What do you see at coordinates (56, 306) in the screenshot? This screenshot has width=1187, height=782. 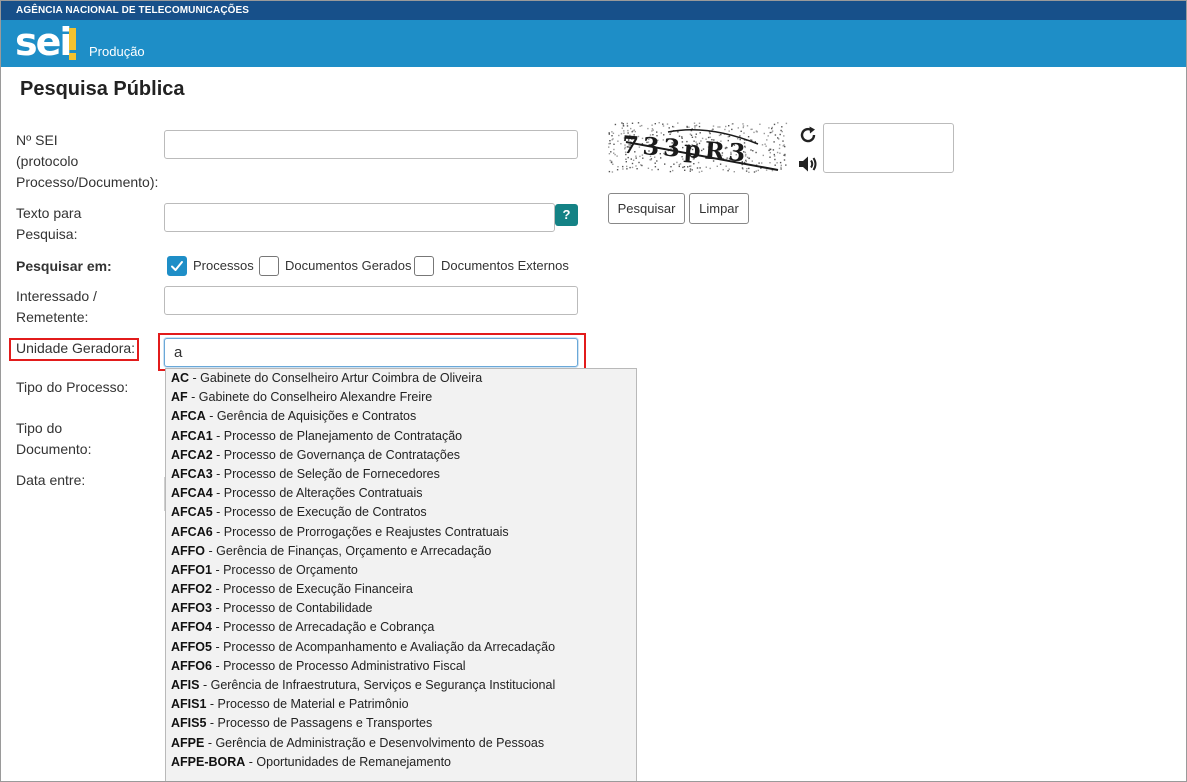 I see `interessado-label: Interessado / Remetente:` at bounding box center [56, 306].